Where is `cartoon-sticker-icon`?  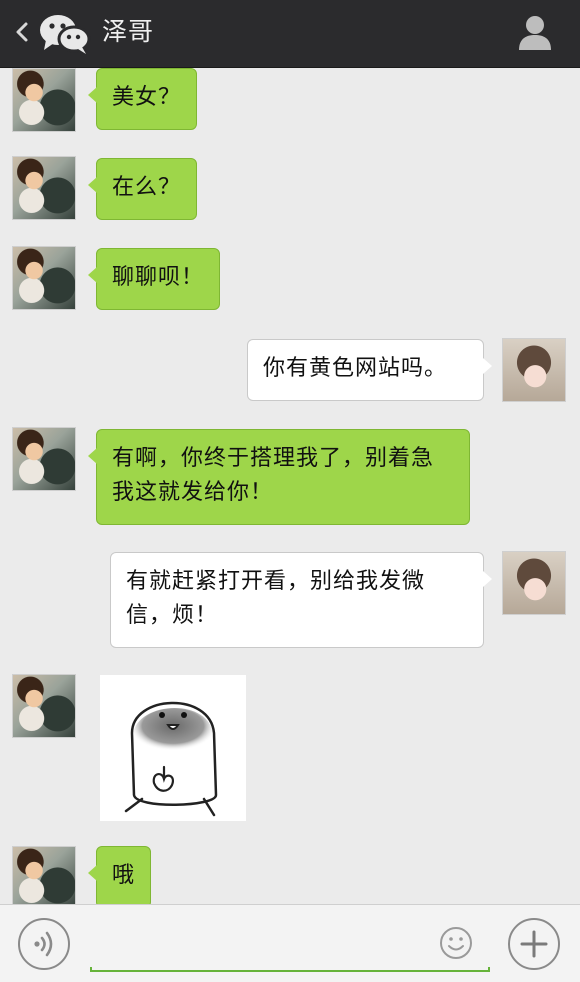
cartoon-sticker-icon is located at coordinates (171, 759).